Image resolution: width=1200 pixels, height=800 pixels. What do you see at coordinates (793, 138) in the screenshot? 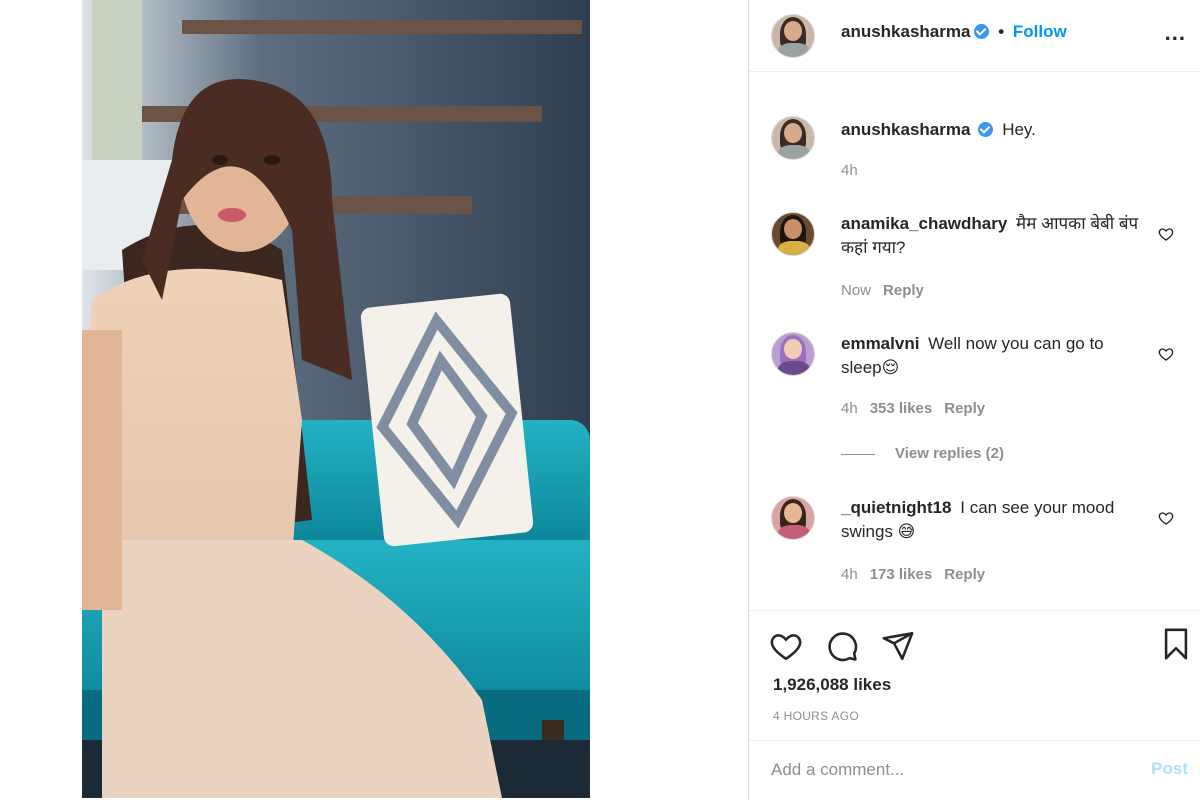
I see `caption-avatar` at bounding box center [793, 138].